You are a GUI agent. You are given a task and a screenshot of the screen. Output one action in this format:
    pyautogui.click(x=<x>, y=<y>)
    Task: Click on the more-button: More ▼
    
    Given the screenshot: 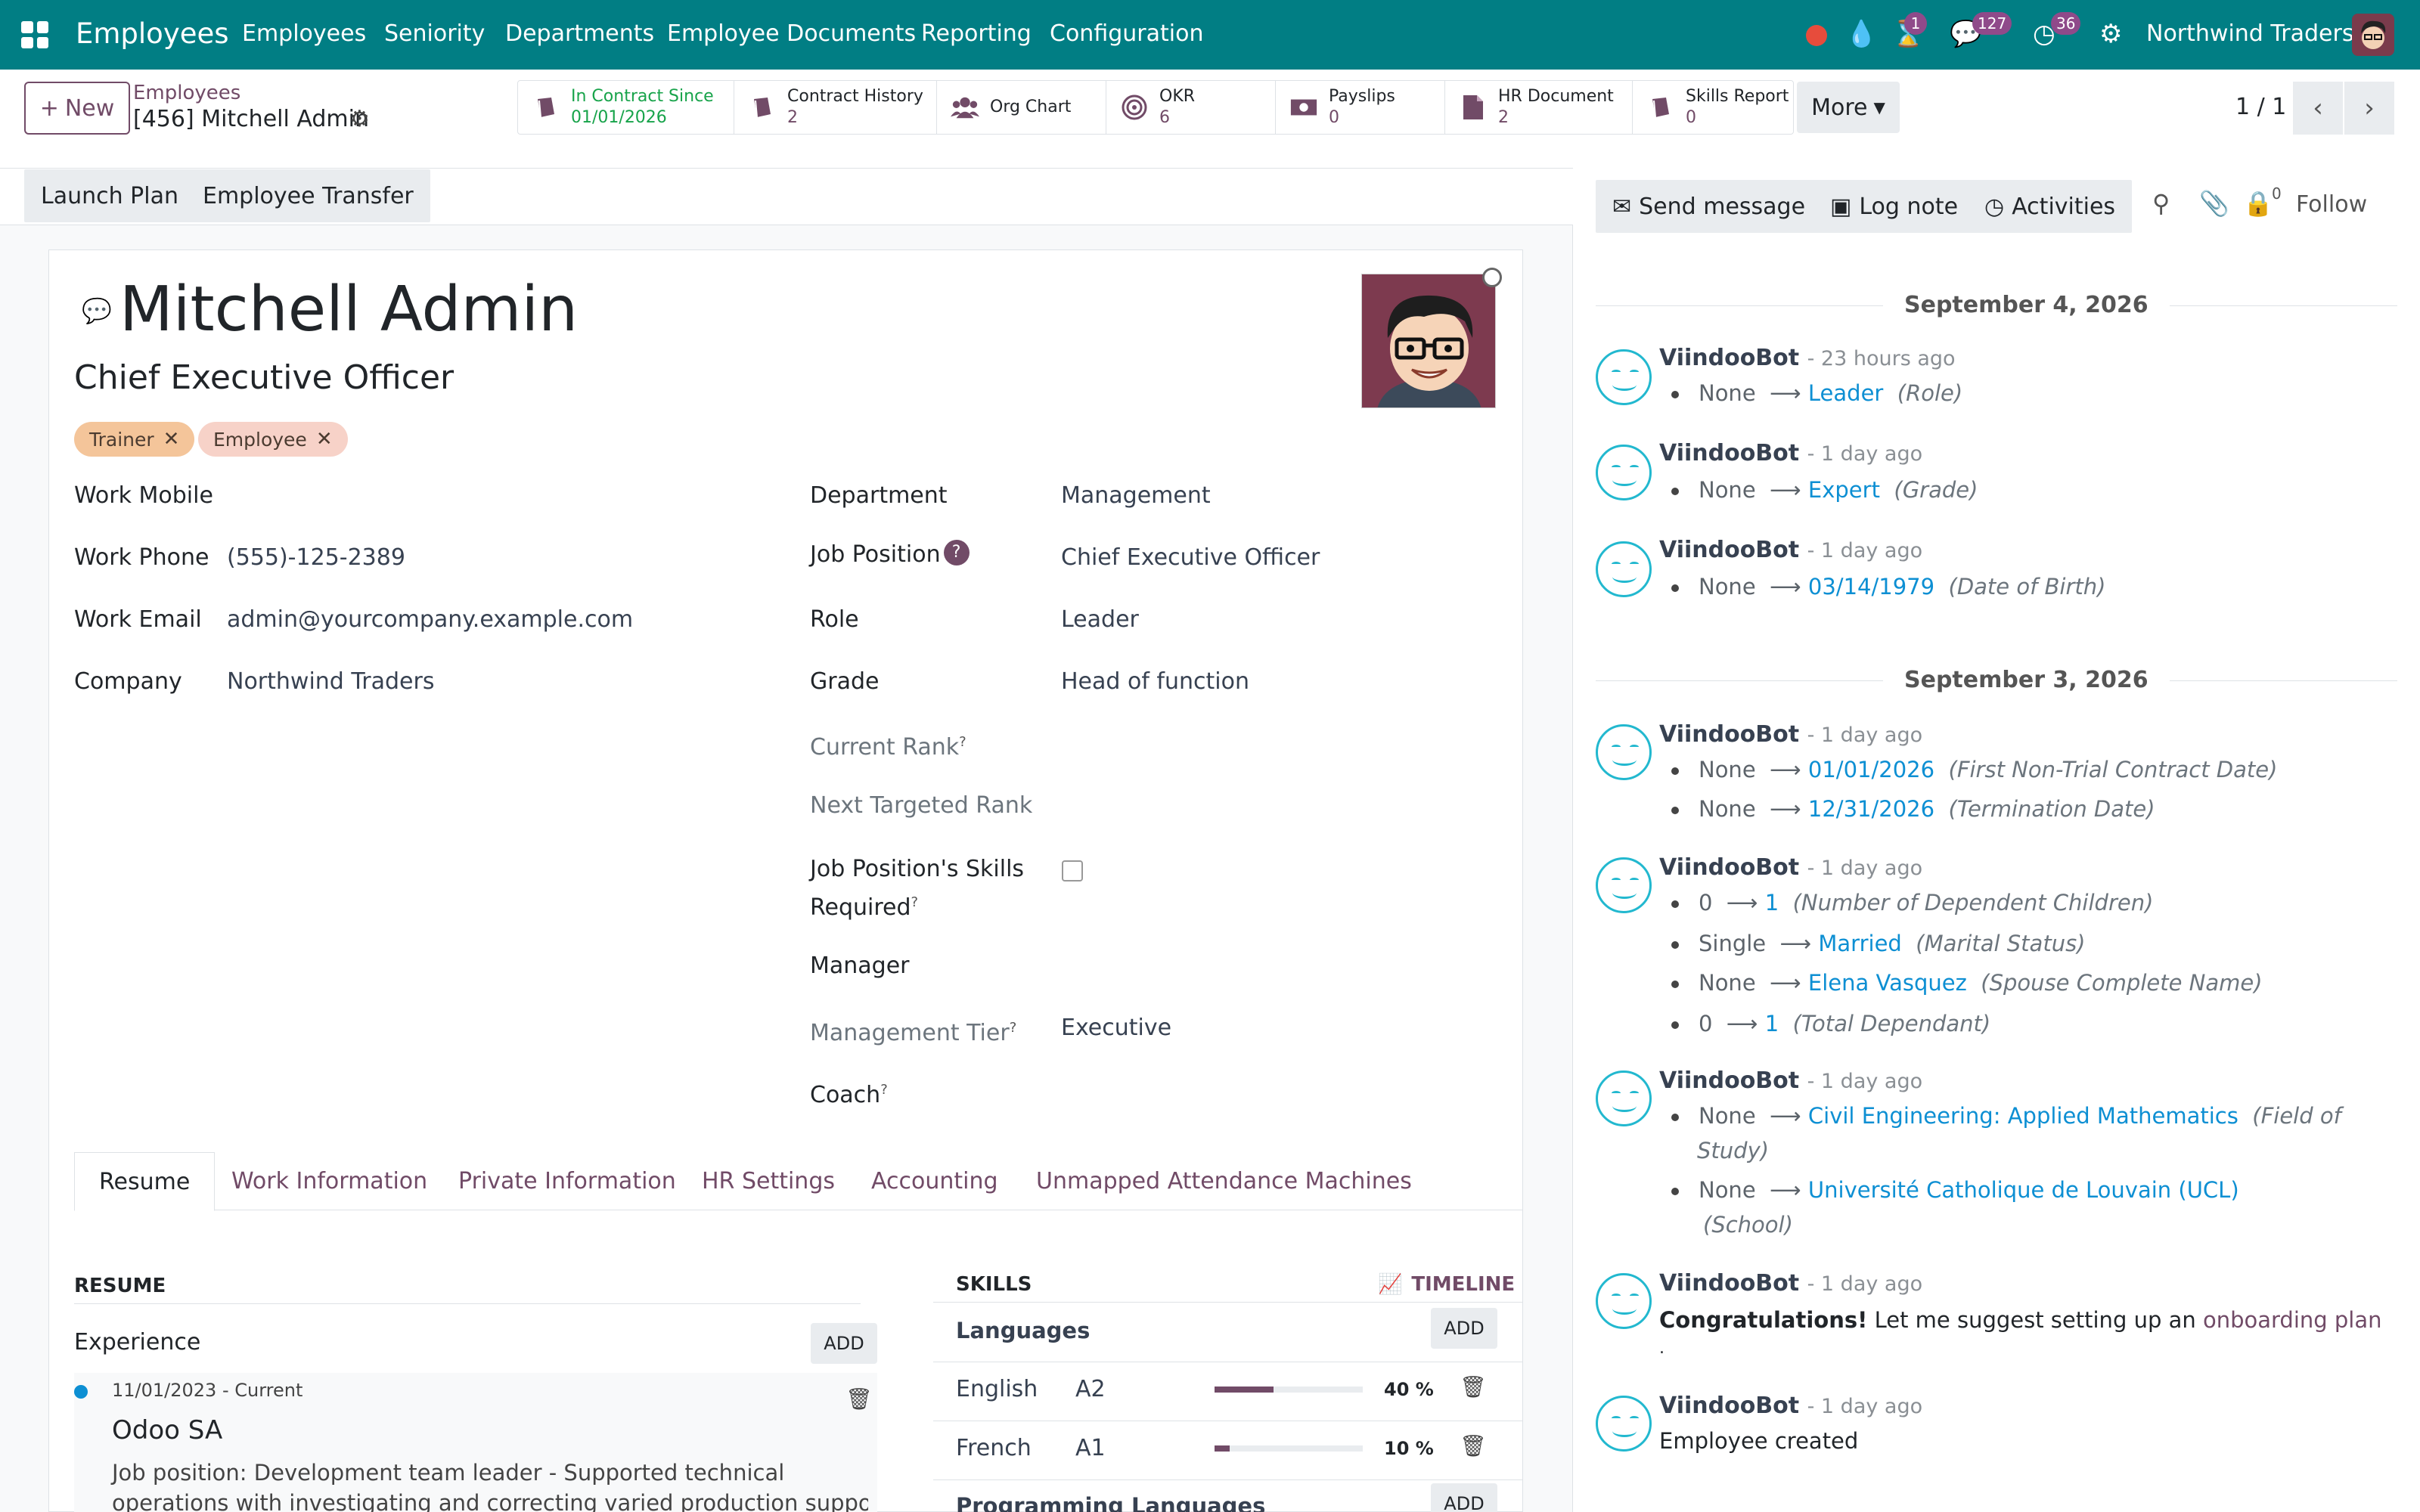 What is the action you would take?
    pyautogui.click(x=1849, y=107)
    